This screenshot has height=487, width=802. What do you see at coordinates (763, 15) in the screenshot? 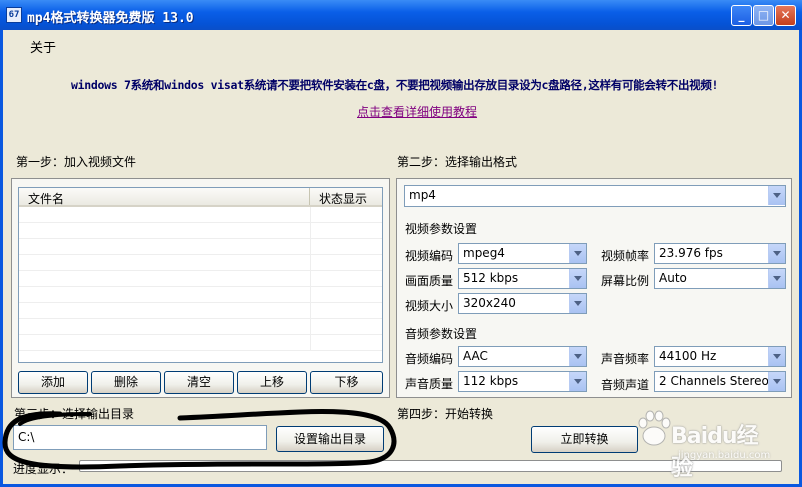
I see `maximize-button: □` at bounding box center [763, 15].